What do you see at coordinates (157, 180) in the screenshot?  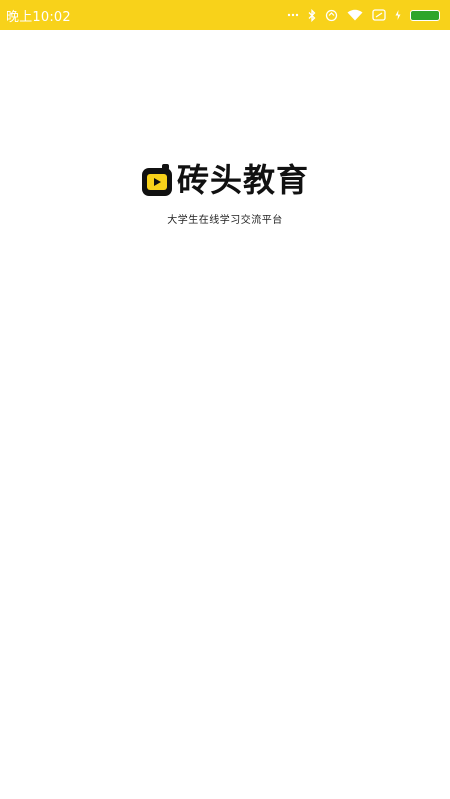 I see `camera-logo-icon` at bounding box center [157, 180].